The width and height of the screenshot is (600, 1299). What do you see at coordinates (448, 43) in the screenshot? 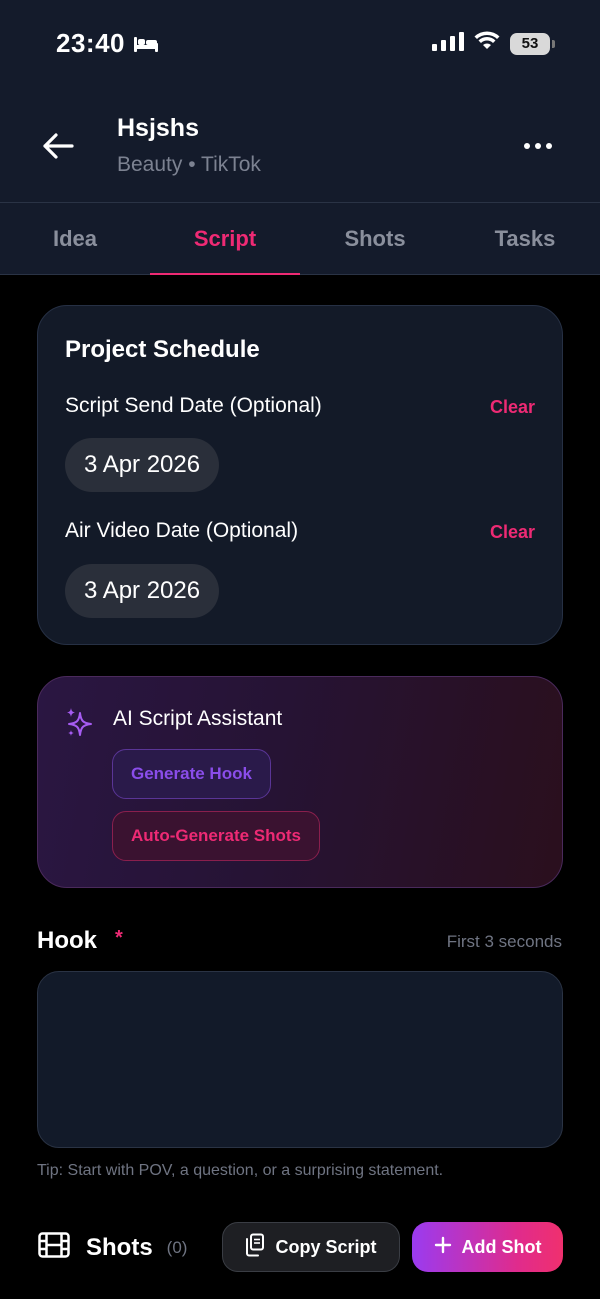
I see `signal-icon` at bounding box center [448, 43].